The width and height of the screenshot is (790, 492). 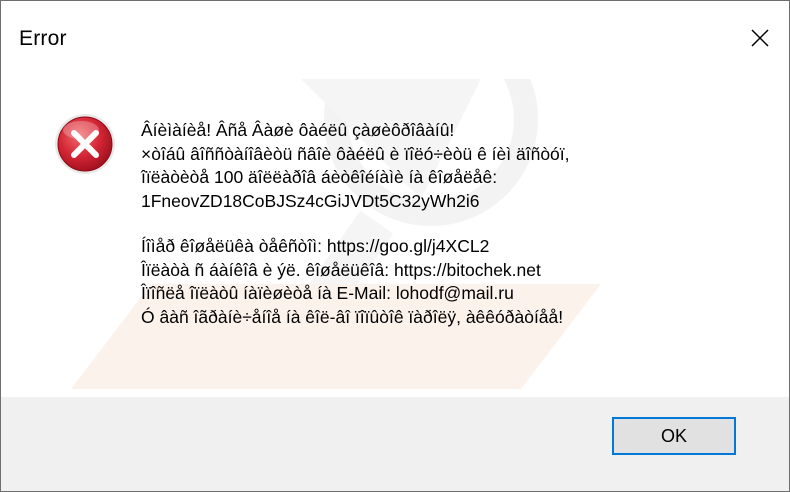 I want to click on message-line: Âíèìàíèå! Âñå Âàøè ôàéëû çàøèôðîâàíû!, so click(x=298, y=130).